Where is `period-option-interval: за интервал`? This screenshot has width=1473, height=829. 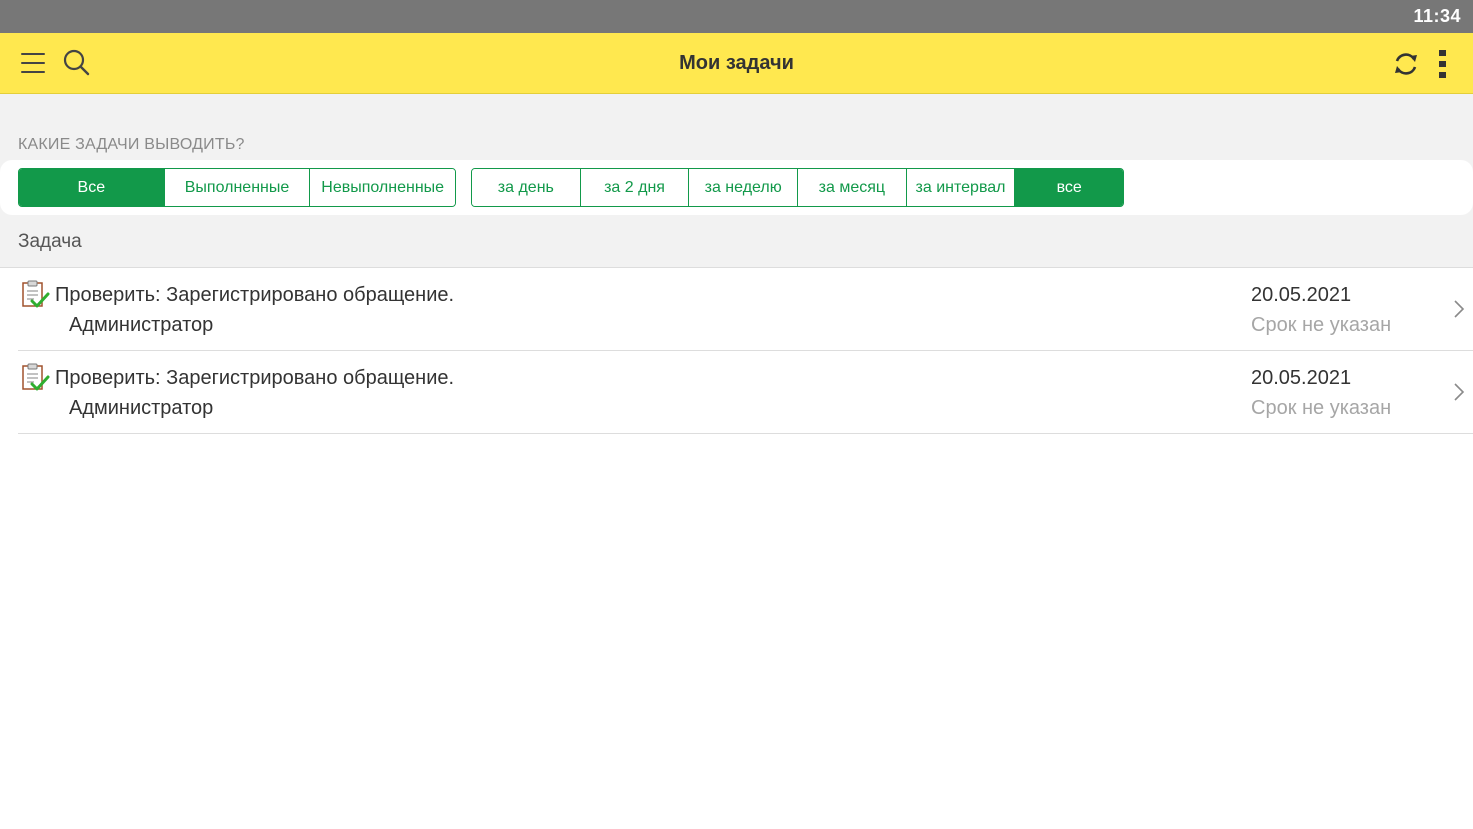
period-option-interval: за интервал is located at coordinates (960, 187).